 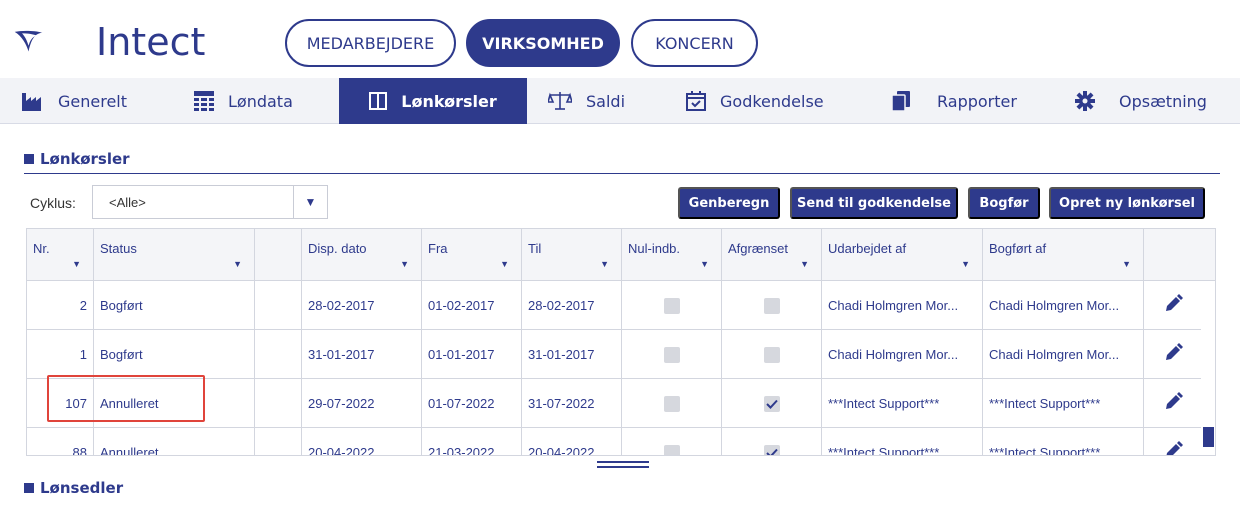 What do you see at coordinates (900, 101) in the screenshot?
I see `documents-icon` at bounding box center [900, 101].